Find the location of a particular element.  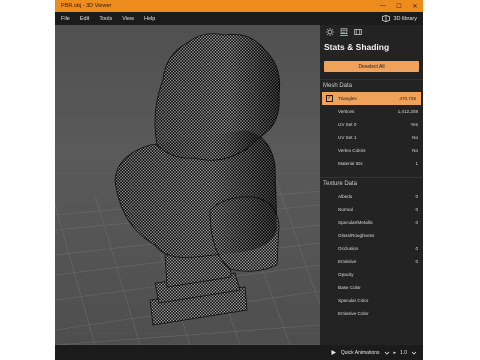

play-icon is located at coordinates (333, 352).